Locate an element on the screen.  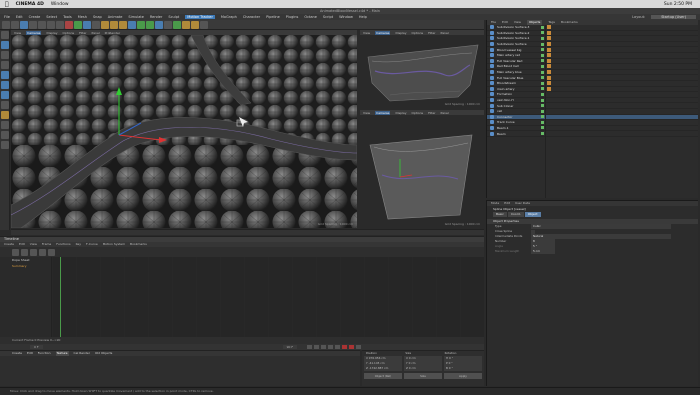
object-name: vein Non-H is located at coordinates (517, 100).